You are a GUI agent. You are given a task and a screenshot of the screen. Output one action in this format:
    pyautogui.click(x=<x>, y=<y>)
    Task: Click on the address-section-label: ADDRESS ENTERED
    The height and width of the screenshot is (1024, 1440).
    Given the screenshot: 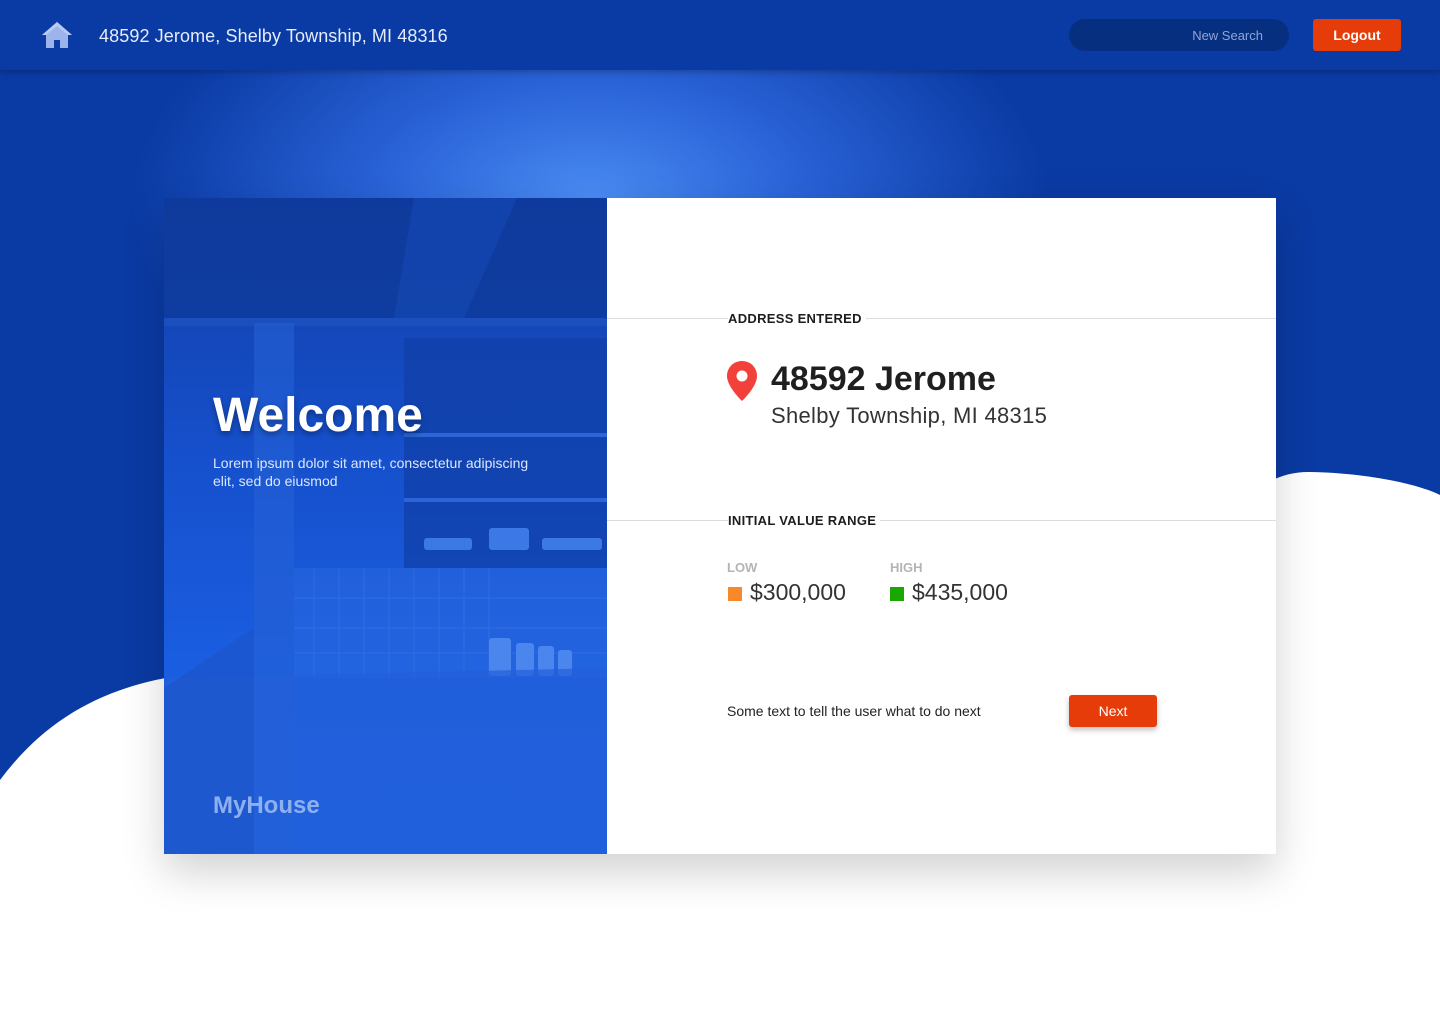 What is the action you would take?
    pyautogui.click(x=797, y=318)
    